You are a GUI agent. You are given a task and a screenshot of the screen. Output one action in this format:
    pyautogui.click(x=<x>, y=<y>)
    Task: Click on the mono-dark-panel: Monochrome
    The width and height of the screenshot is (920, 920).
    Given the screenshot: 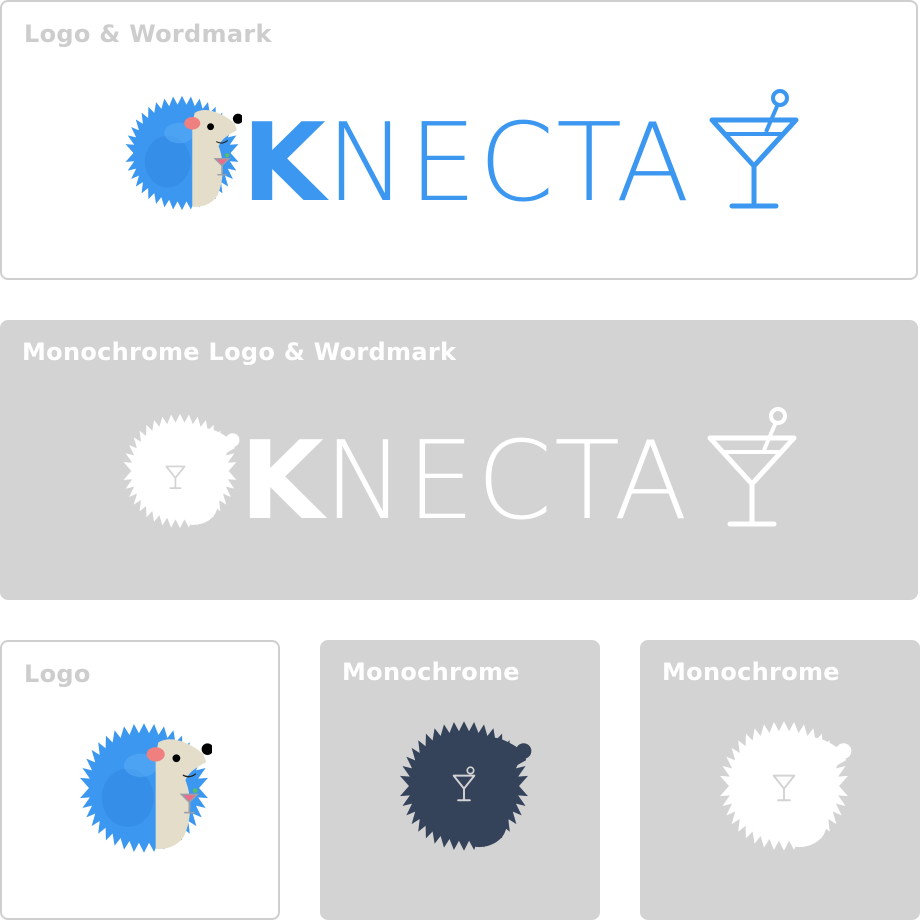 What is the action you would take?
    pyautogui.click(x=460, y=780)
    